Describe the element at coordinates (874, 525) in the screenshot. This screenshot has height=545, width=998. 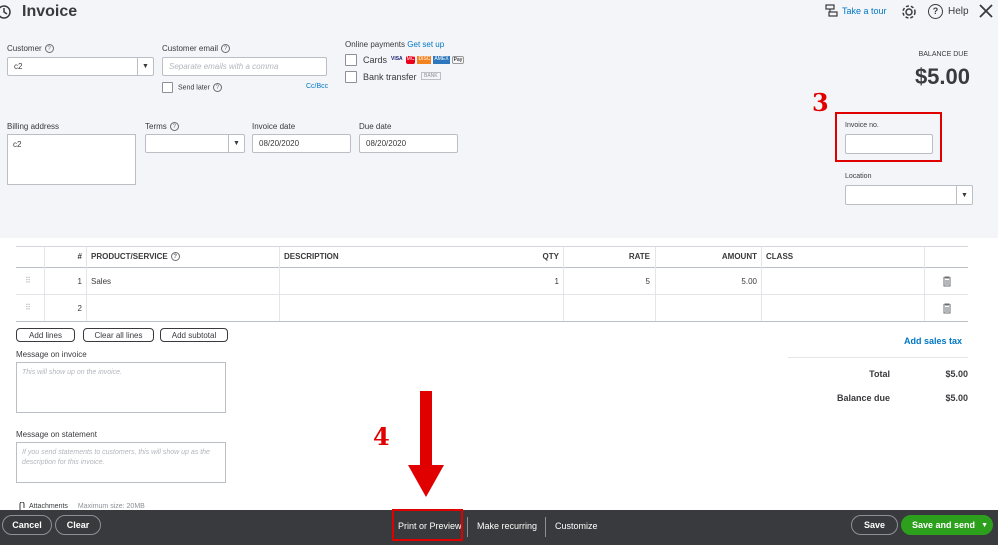
I see `save-button: Save` at that location.